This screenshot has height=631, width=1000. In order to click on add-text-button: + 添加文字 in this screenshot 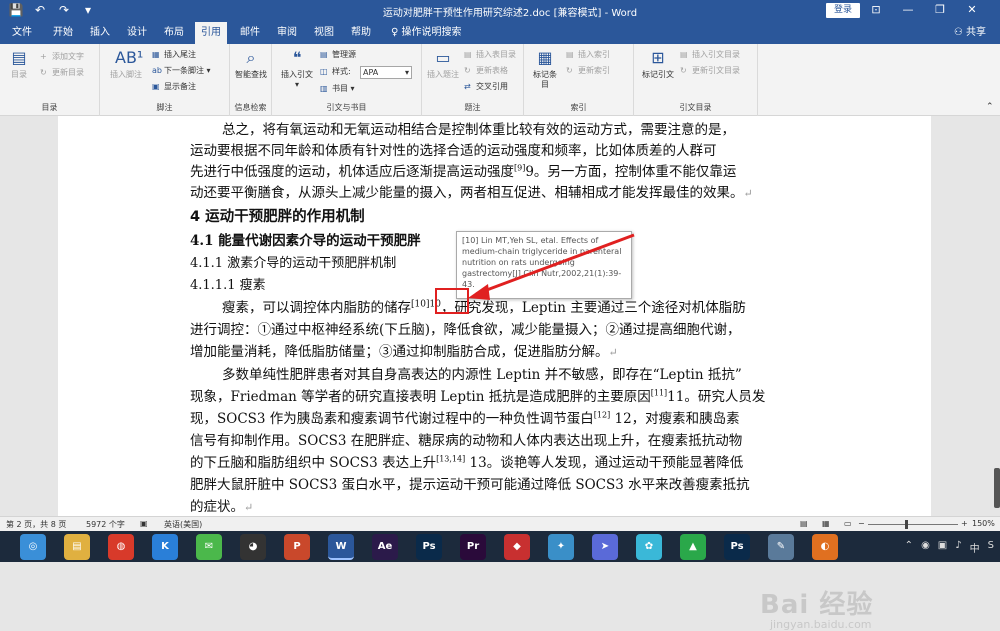, I will do `click(62, 57)`.